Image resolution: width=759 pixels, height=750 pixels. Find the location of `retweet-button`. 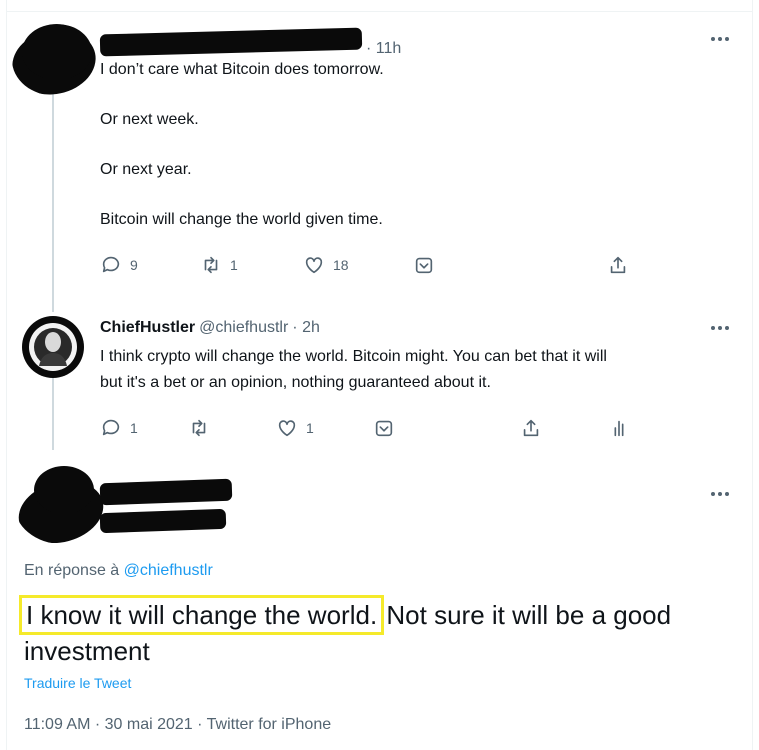

retweet-button is located at coordinates (203, 428).